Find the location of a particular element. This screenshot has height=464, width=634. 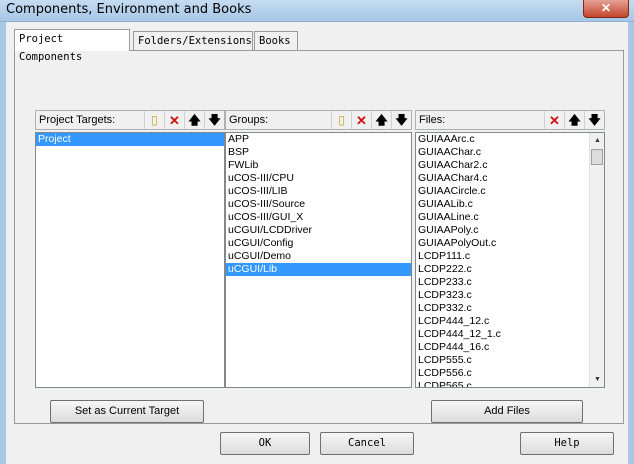

ok-button: OK is located at coordinates (265, 443).